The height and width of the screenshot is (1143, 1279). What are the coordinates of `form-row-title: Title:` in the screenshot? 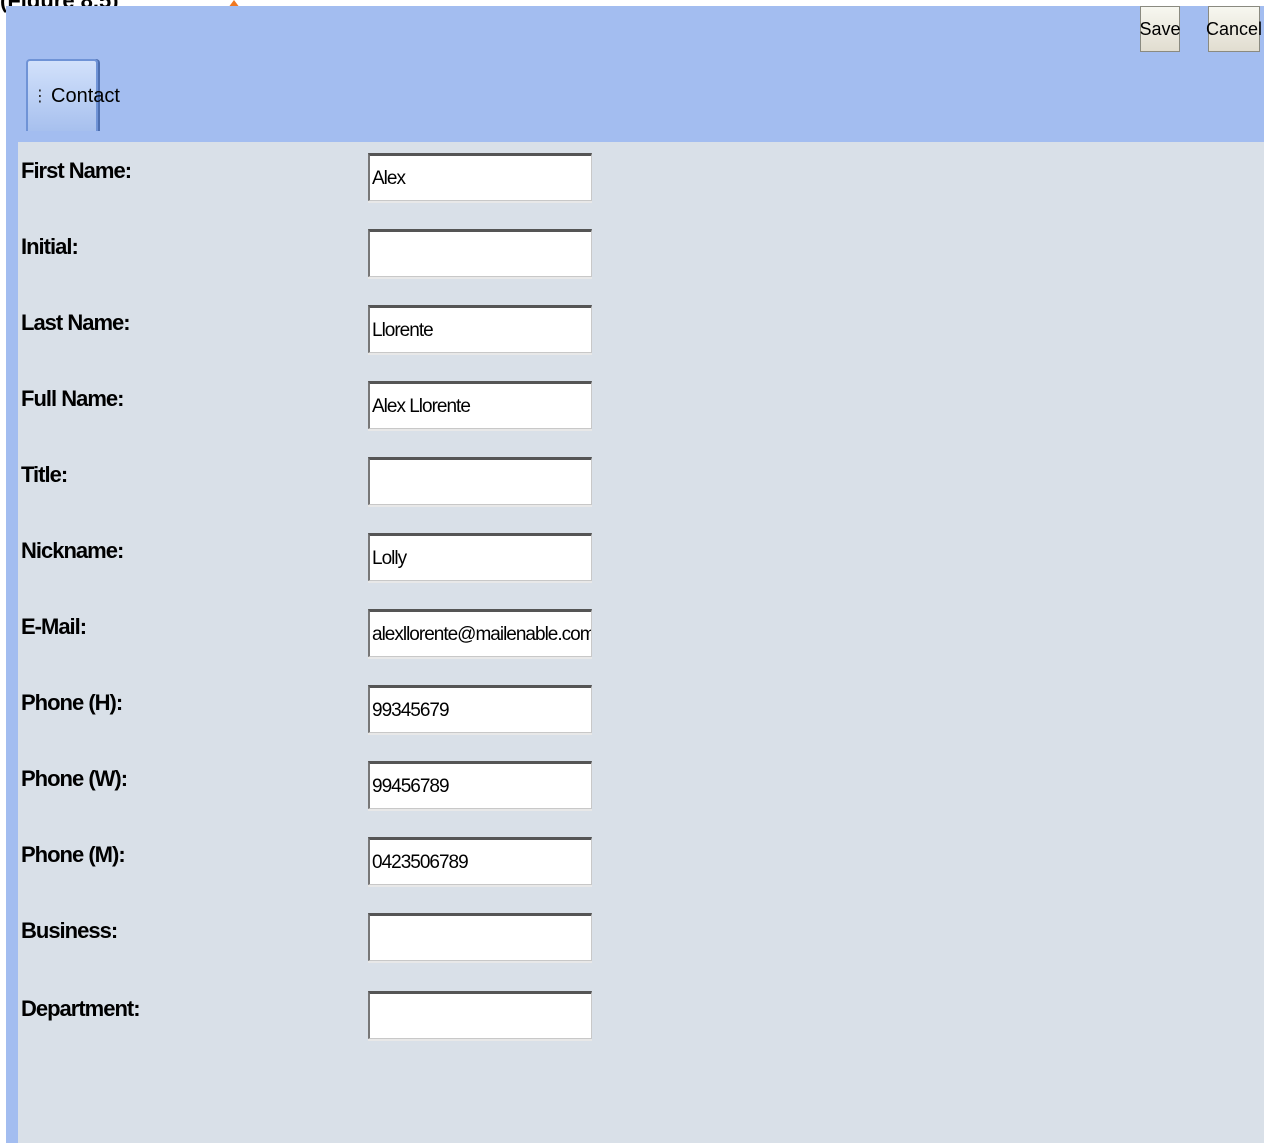 It's located at (635, 489).